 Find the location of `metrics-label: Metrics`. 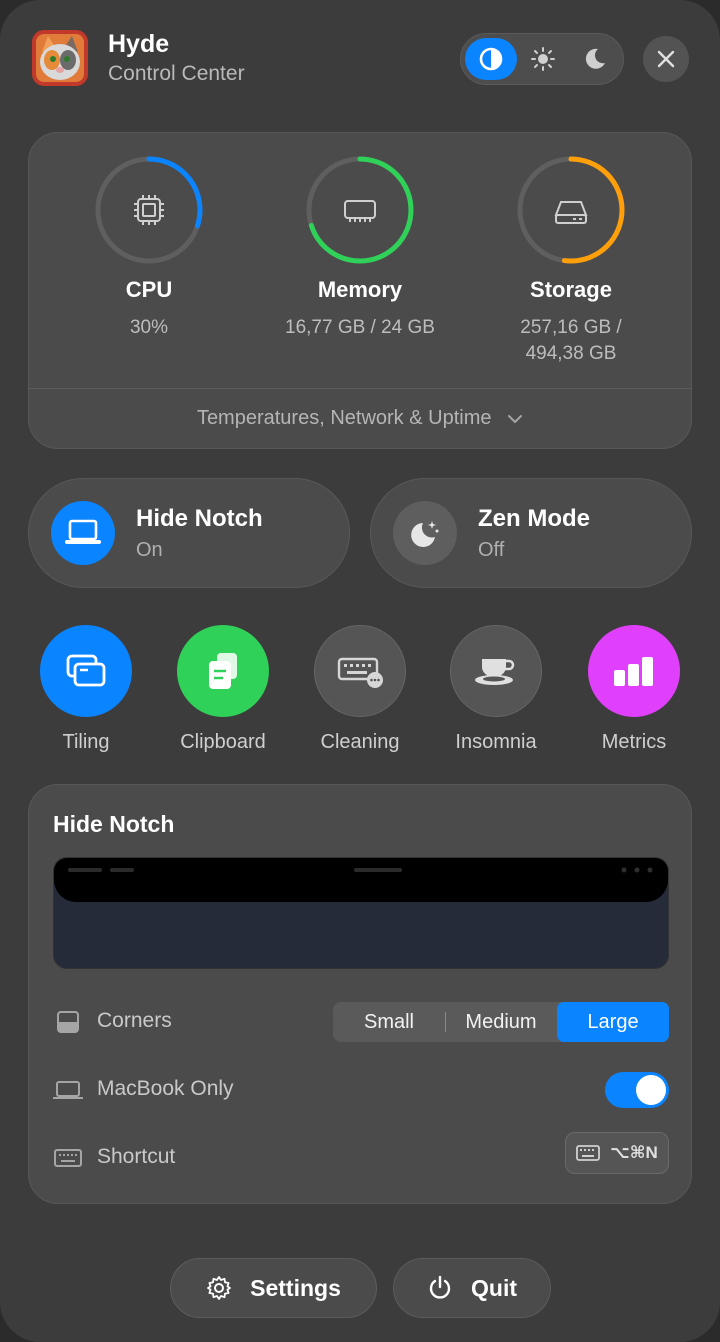

metrics-label: Metrics is located at coordinates (634, 742).